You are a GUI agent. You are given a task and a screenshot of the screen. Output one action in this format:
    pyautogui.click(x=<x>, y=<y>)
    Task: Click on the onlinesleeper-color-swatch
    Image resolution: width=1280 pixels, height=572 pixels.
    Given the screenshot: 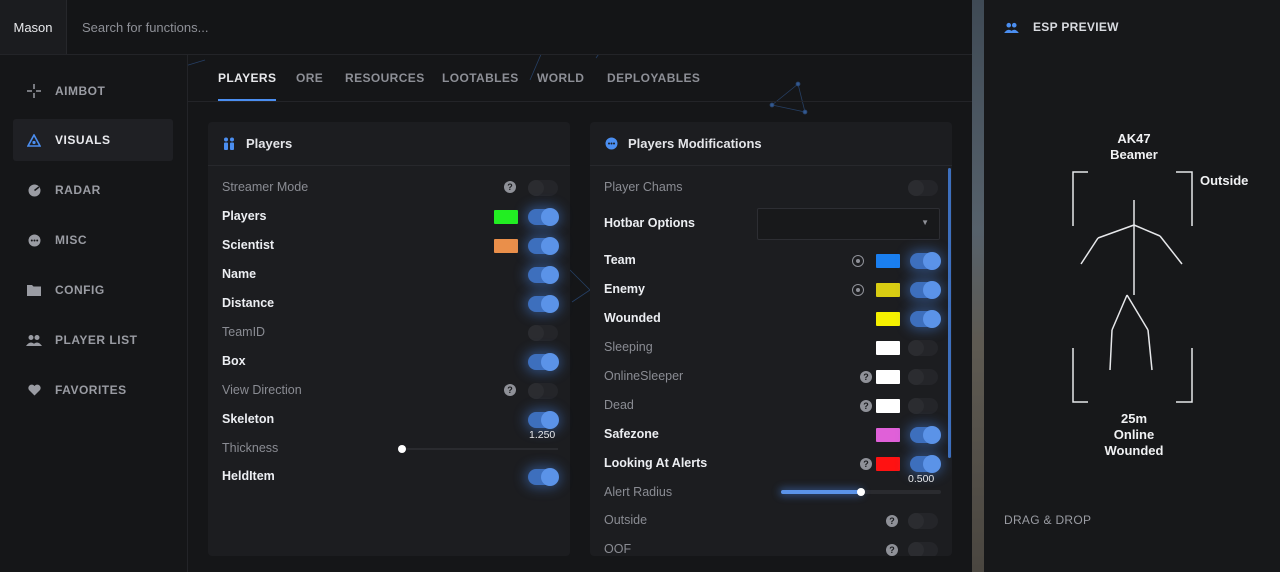 What is the action you would take?
    pyautogui.click(x=888, y=377)
    